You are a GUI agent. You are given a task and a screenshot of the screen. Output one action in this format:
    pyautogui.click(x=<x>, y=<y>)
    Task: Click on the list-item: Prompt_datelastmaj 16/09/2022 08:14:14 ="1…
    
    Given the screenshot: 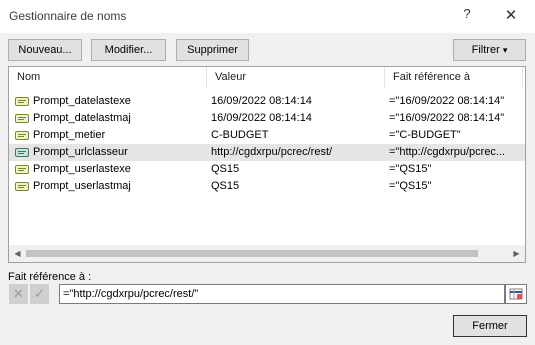 What is the action you would take?
    pyautogui.click(x=267, y=118)
    